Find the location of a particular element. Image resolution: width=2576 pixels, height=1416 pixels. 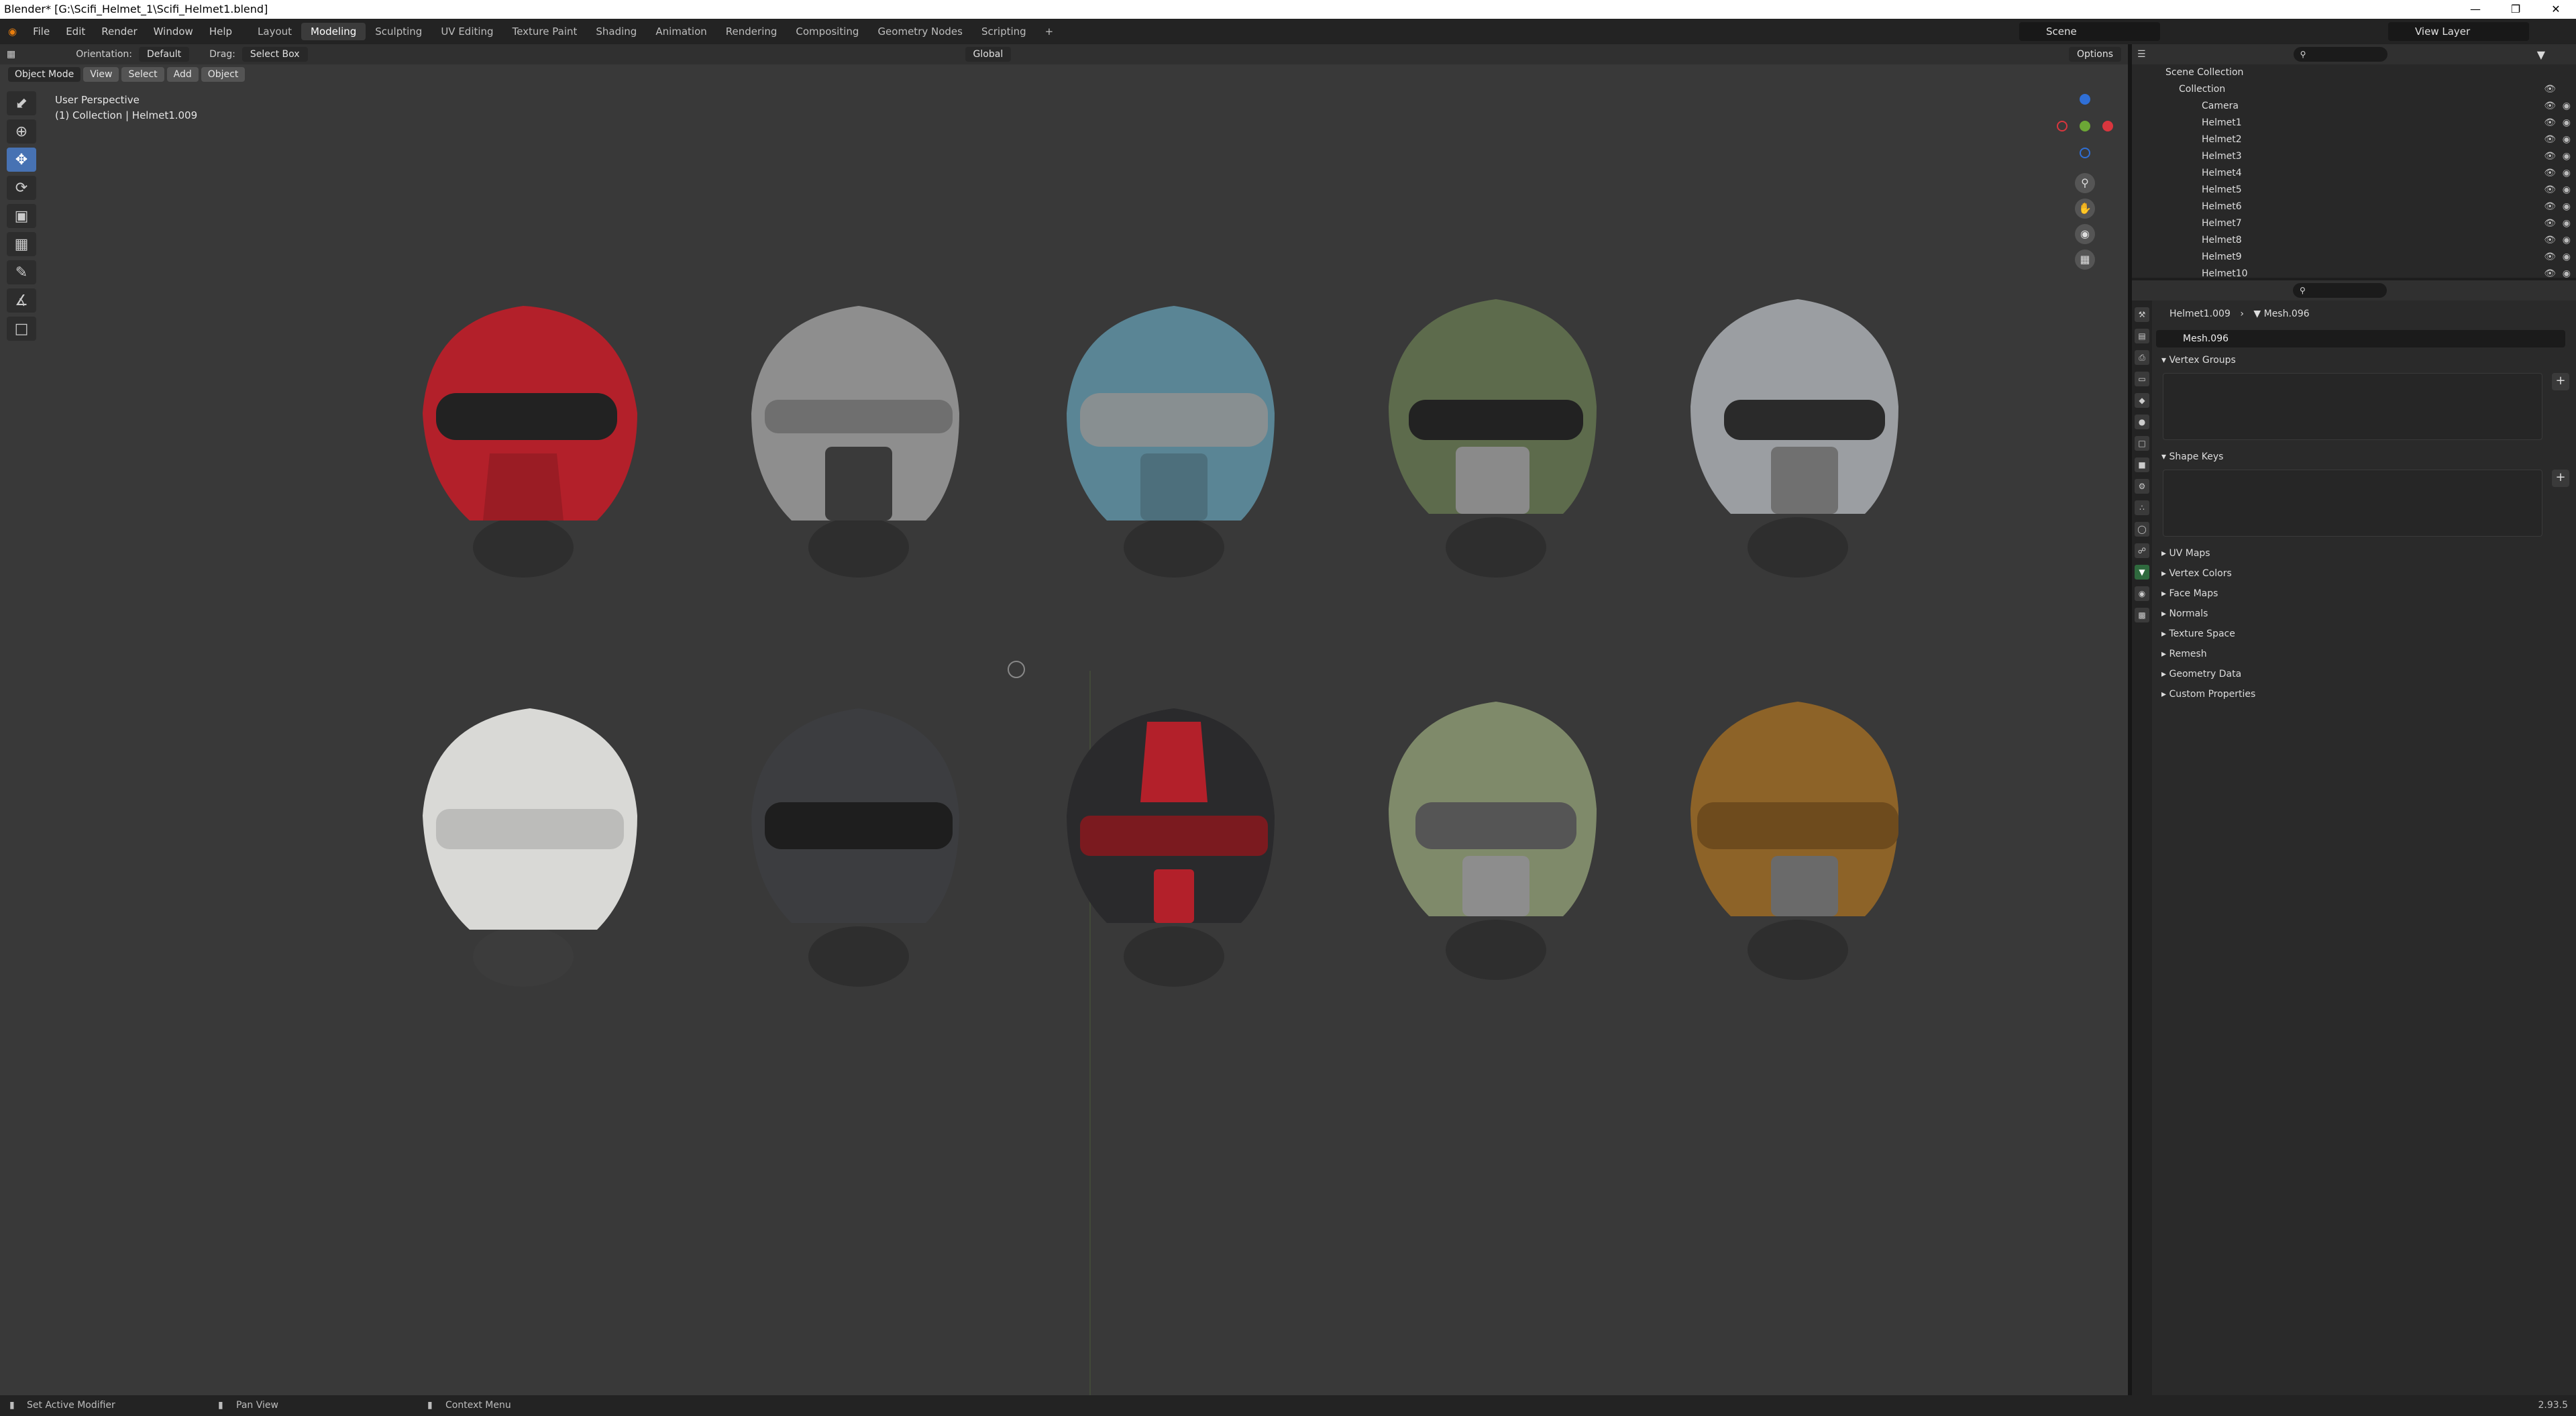

minimize-icon: — is located at coordinates (2475, 9).